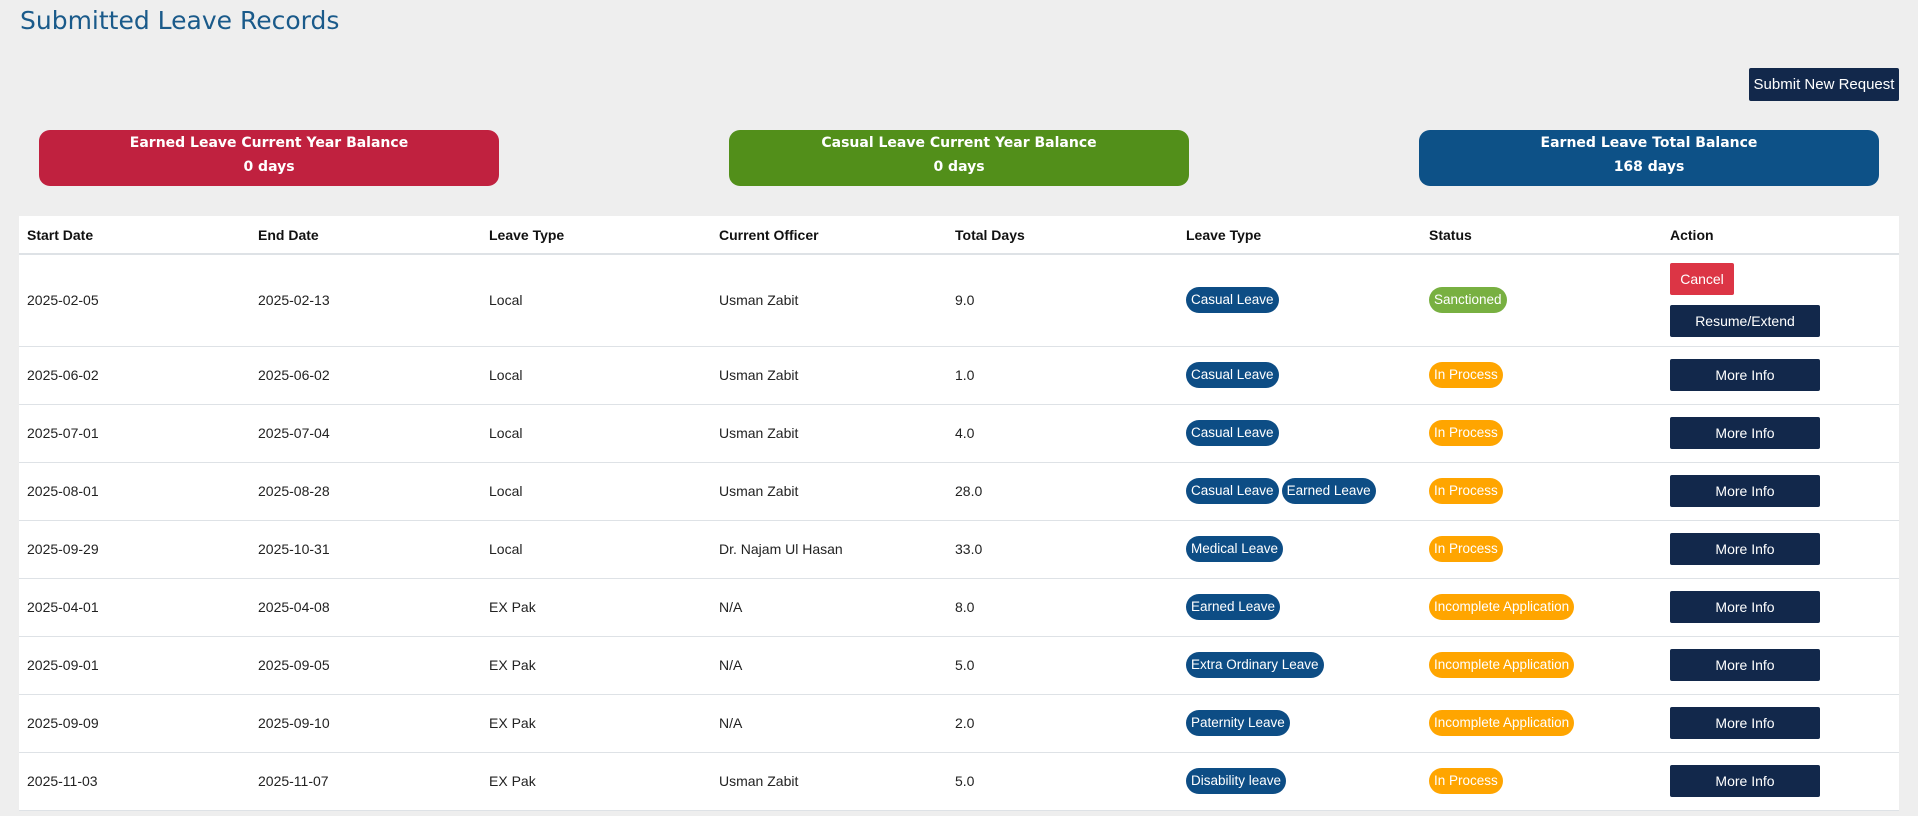 The height and width of the screenshot is (816, 1918). Describe the element at coordinates (365, 235) in the screenshot. I see `column-header: End Date` at that location.